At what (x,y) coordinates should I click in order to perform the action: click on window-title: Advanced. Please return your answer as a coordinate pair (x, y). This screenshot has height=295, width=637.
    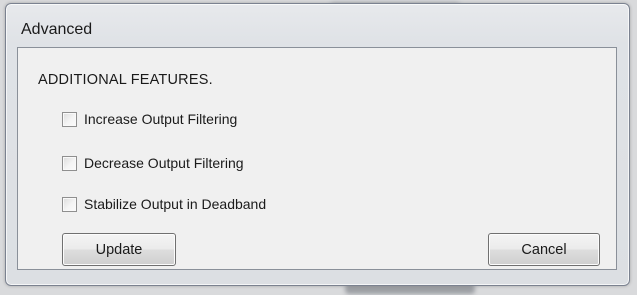
    Looking at the image, I should click on (57, 29).